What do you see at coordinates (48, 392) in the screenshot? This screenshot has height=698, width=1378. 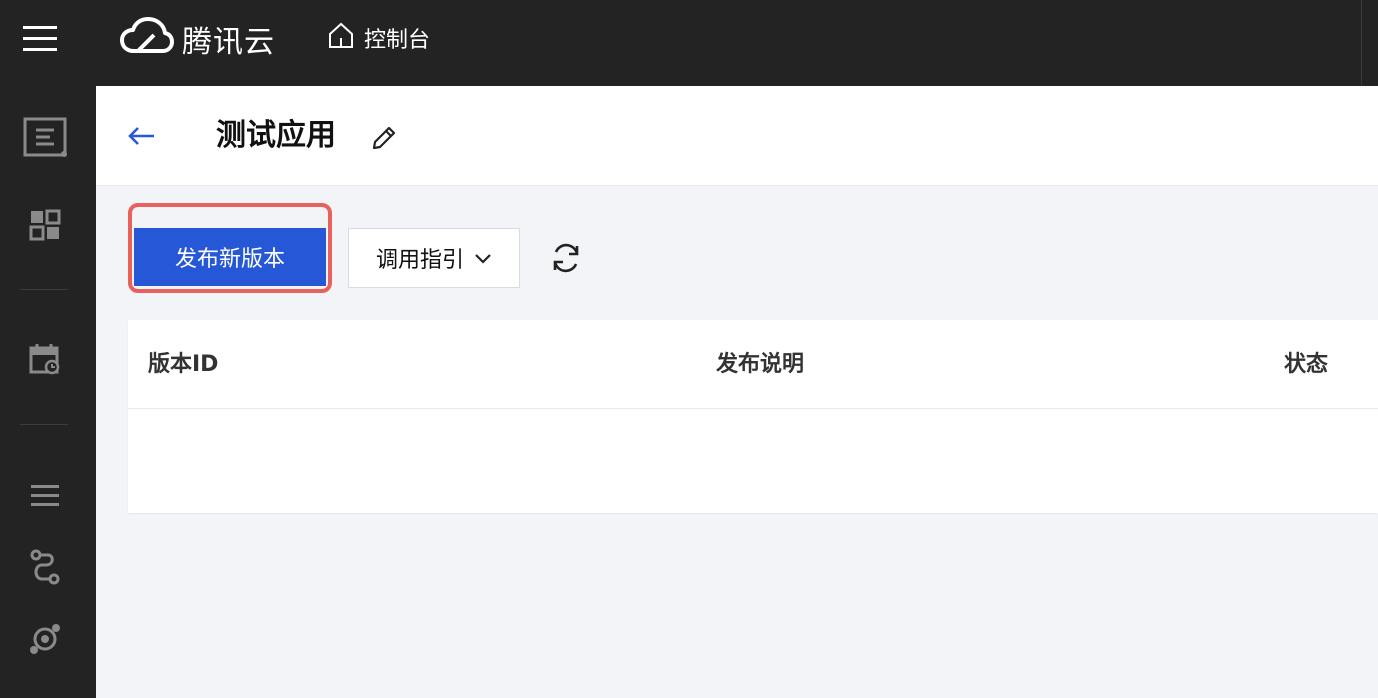 I see `sidebar` at bounding box center [48, 392].